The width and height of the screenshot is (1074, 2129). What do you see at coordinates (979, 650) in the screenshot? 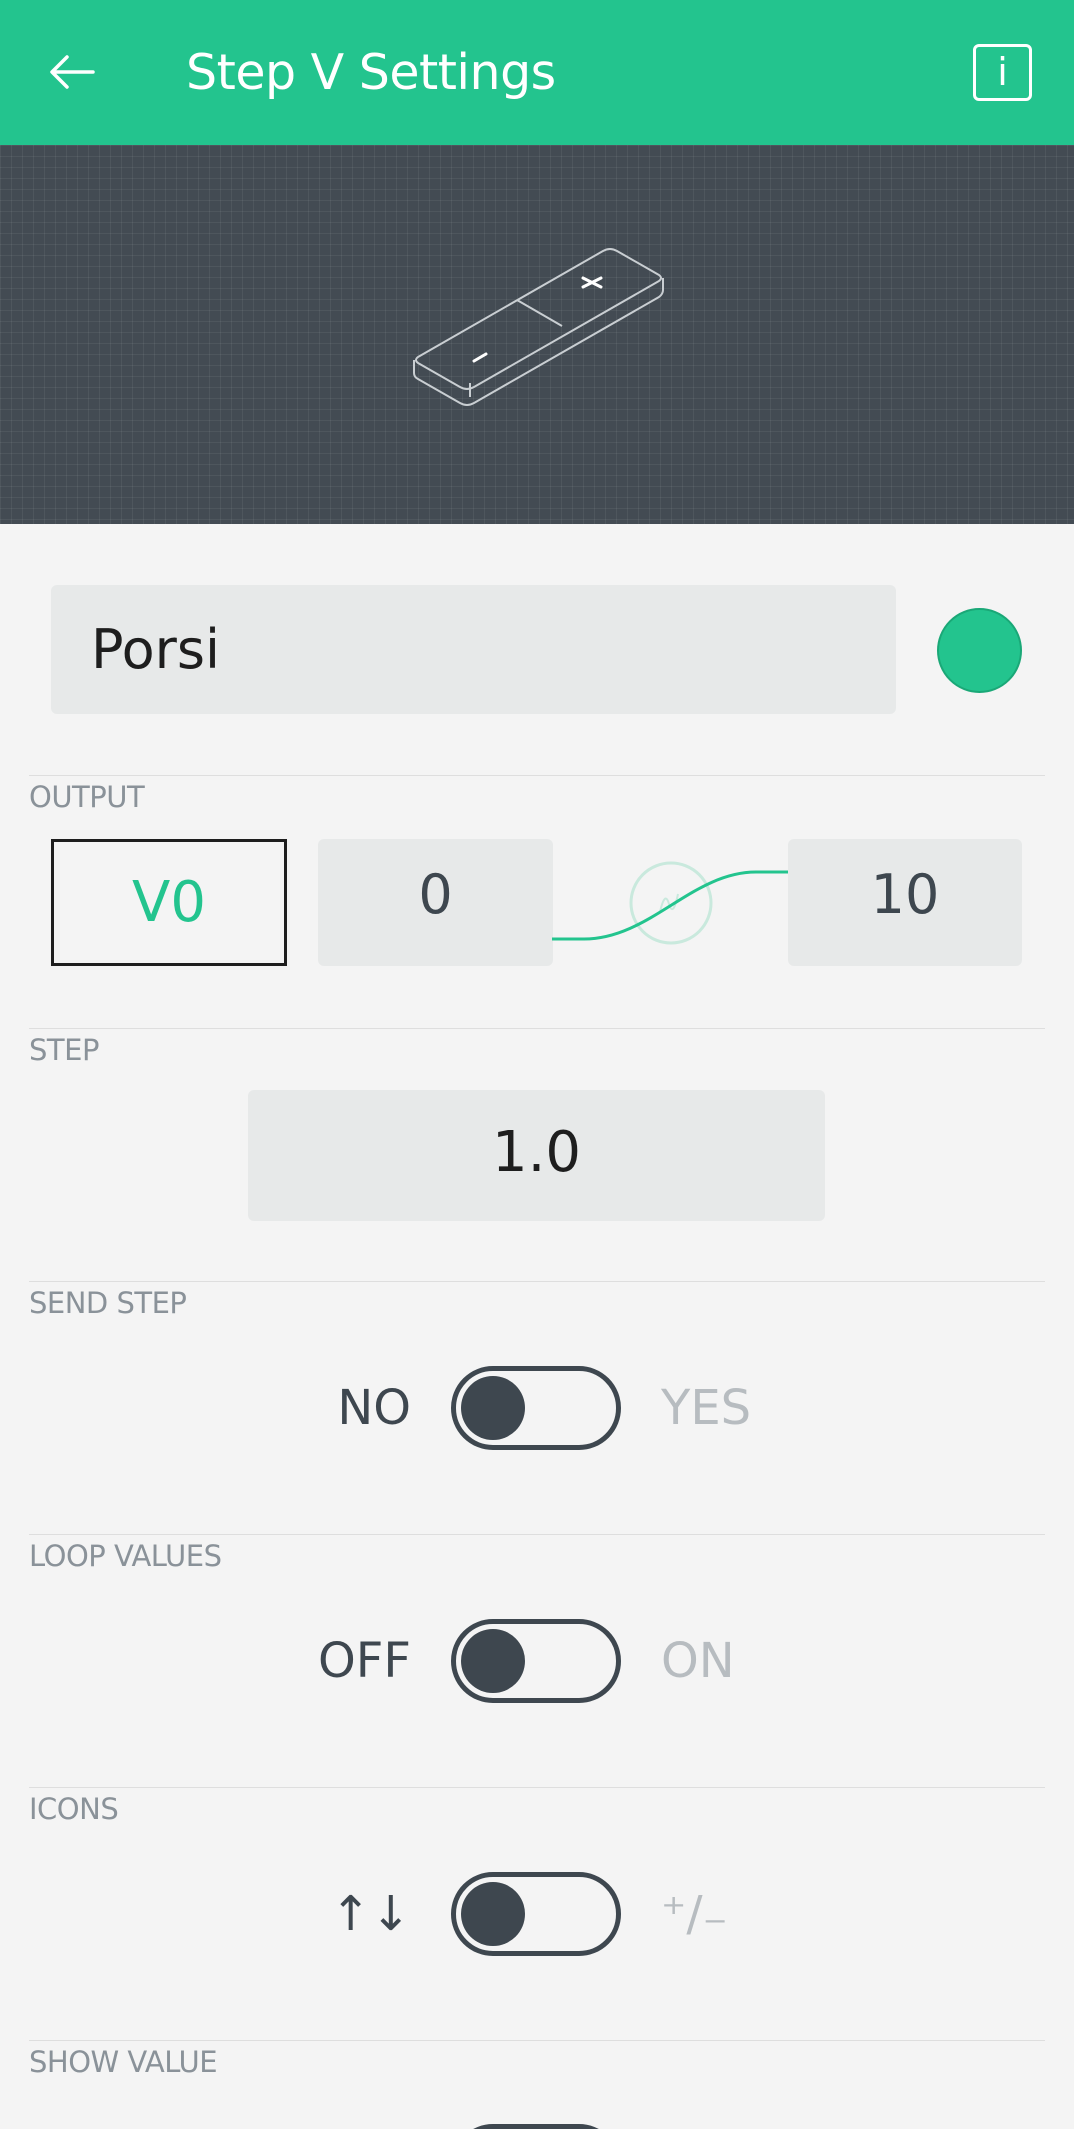
I see `color-picker-button` at bounding box center [979, 650].